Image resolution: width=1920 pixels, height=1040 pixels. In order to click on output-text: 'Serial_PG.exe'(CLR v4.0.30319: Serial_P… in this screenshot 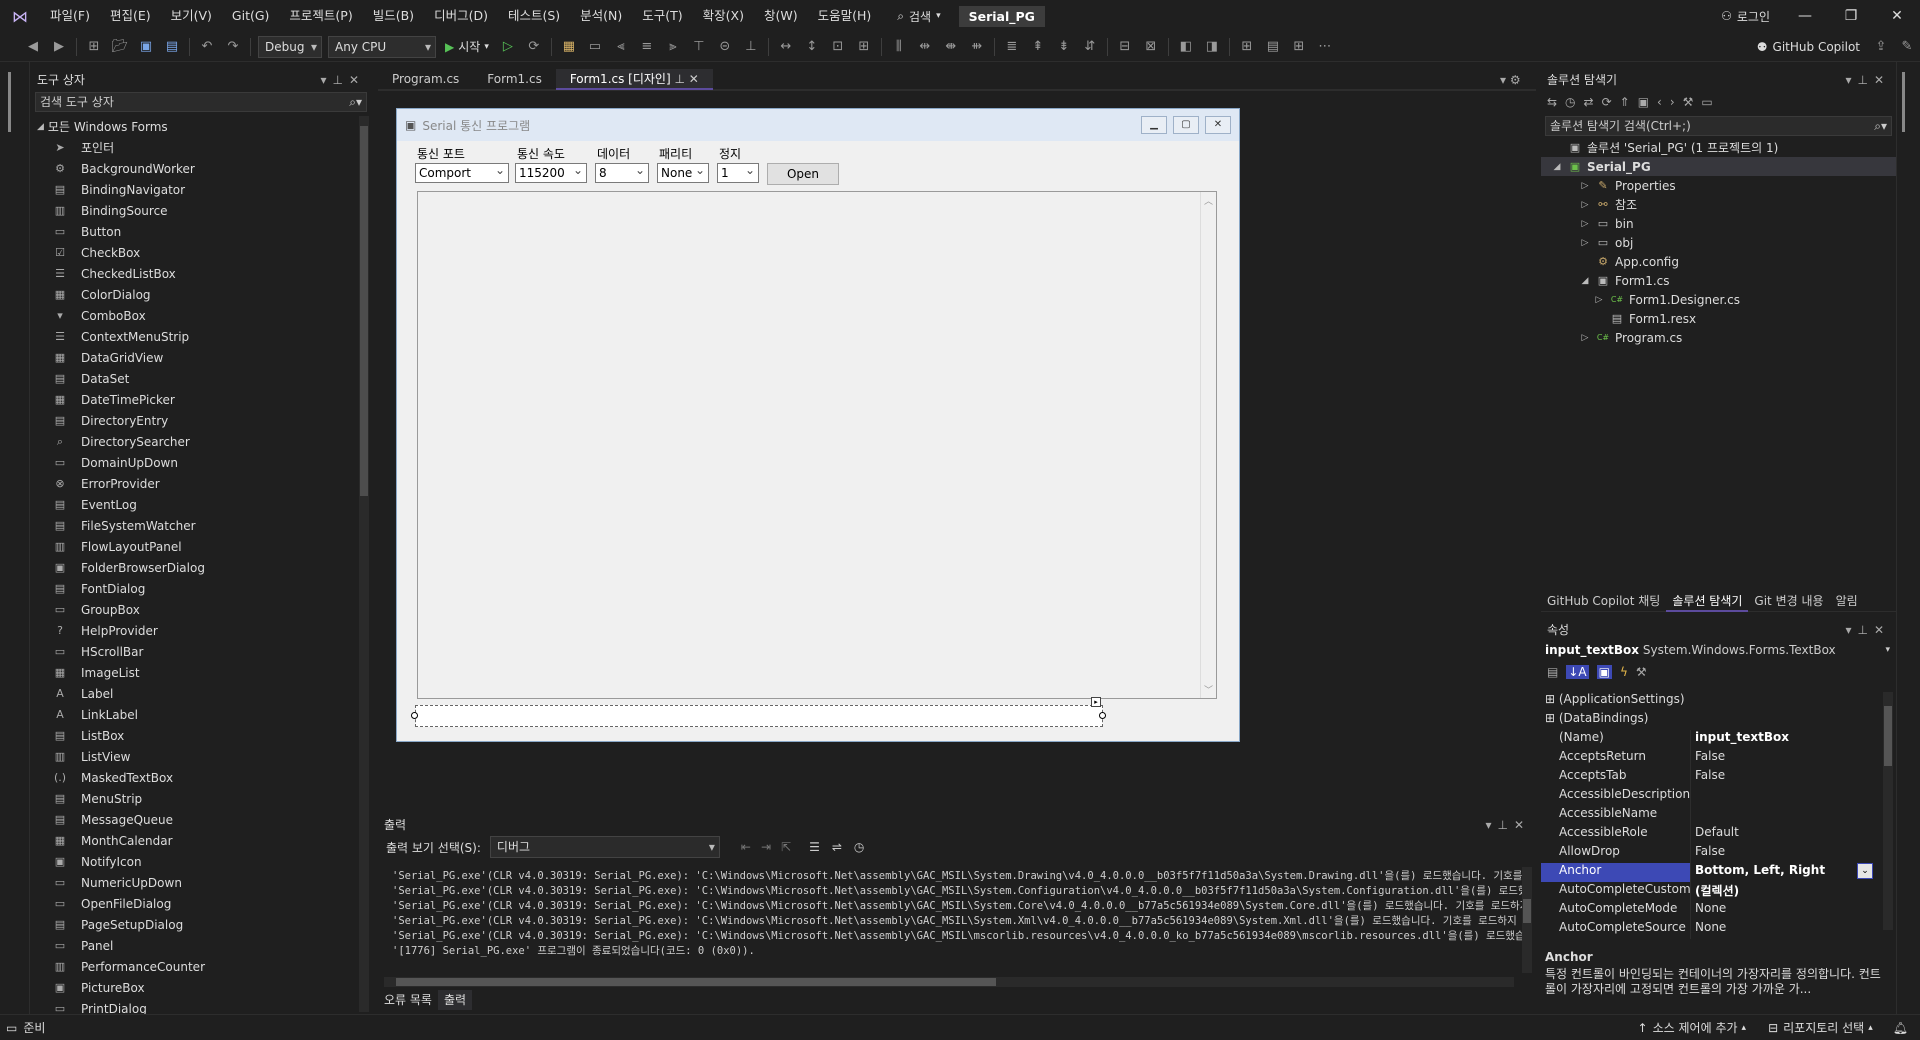, I will do `click(957, 917)`.